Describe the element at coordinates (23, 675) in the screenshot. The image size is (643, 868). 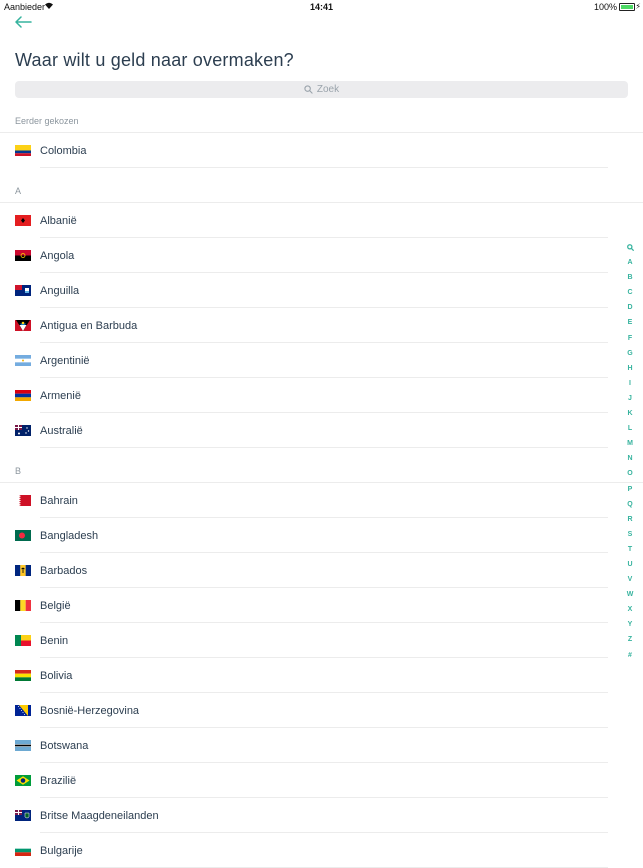
I see `flag-bolivia-icon` at that location.